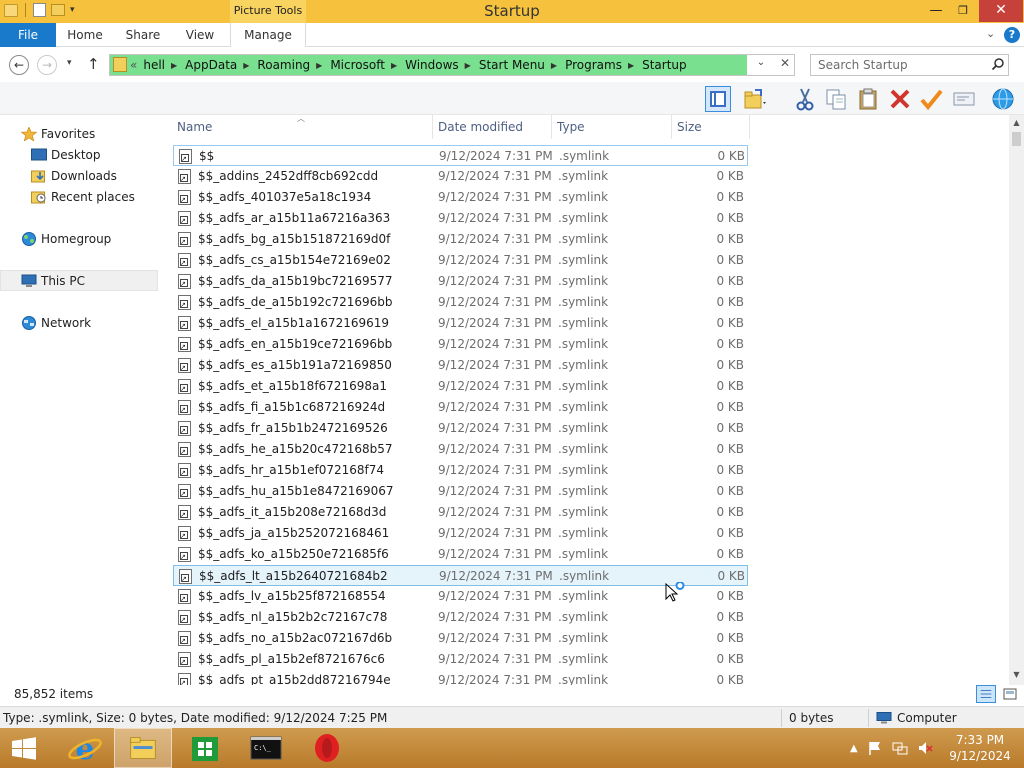 The width and height of the screenshot is (1024, 768). What do you see at coordinates (900, 748) in the screenshot?
I see `network-status-icon` at bounding box center [900, 748].